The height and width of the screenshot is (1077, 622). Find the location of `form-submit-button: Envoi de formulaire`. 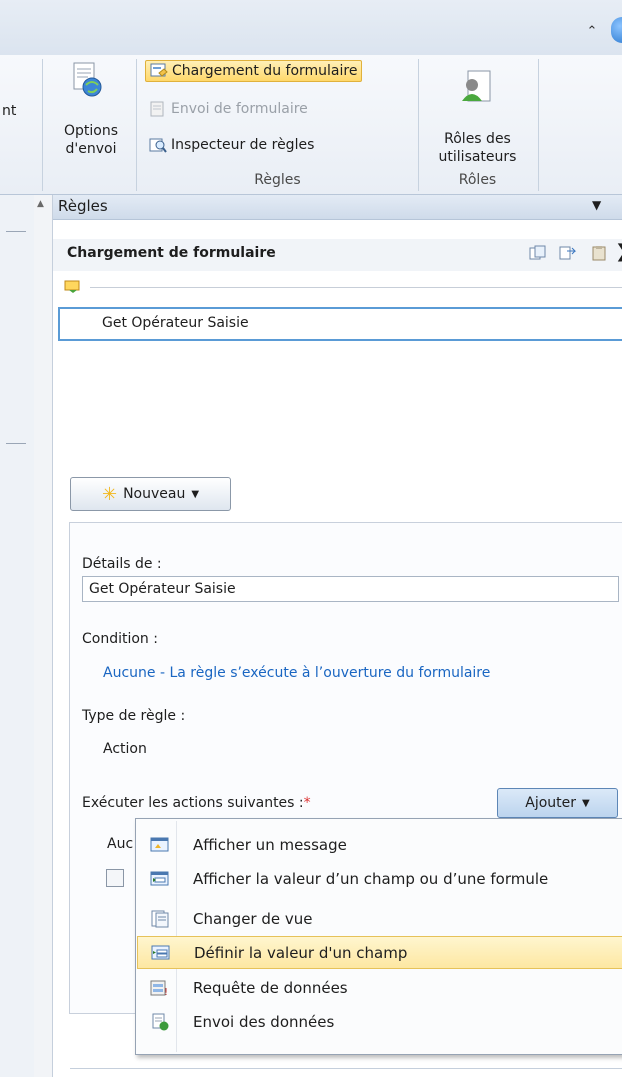

form-submit-button: Envoi de formulaire is located at coordinates (228, 109).